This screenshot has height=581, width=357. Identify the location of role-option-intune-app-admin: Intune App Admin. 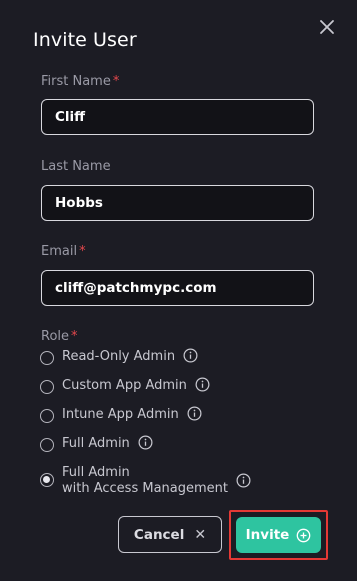
(121, 414).